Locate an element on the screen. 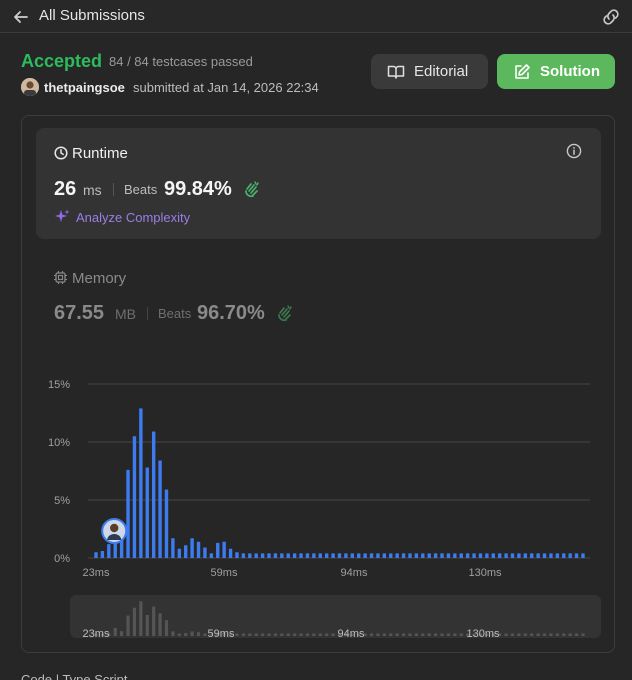  range-selector is located at coordinates (335, 616).